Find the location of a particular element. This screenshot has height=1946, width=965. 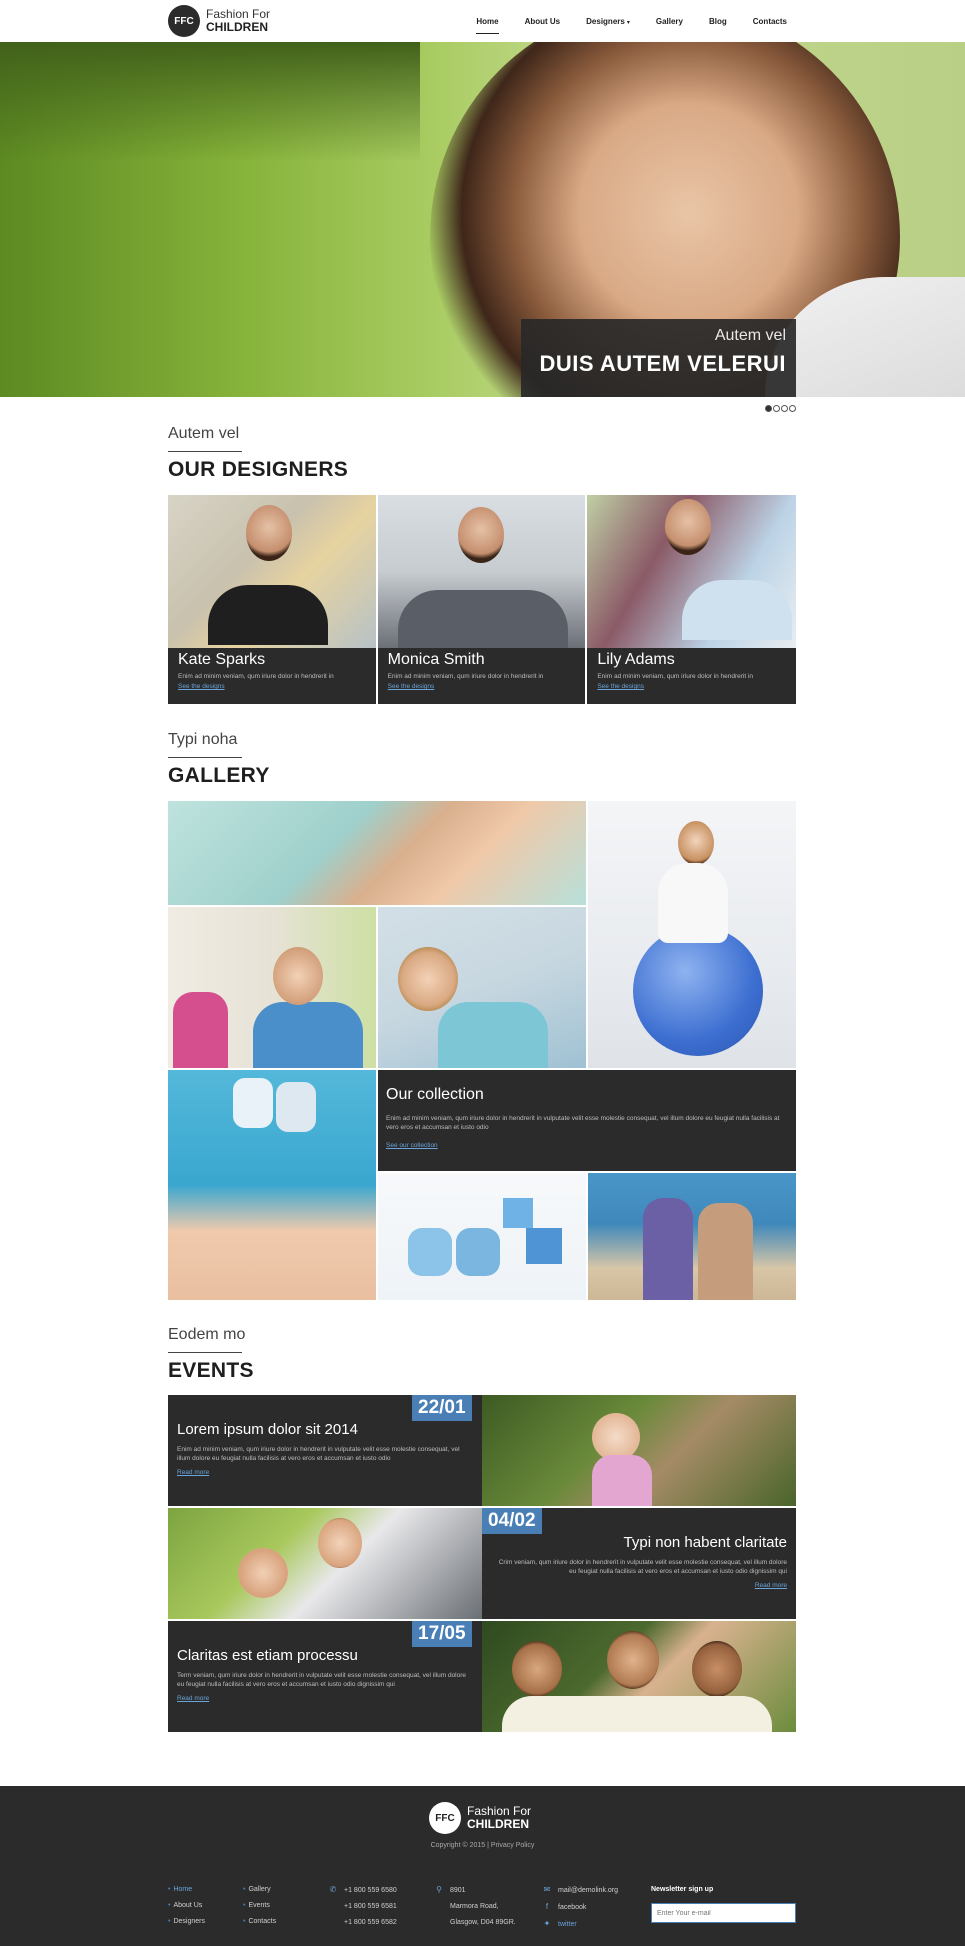

footer-link-about-us: • About Us is located at coordinates (186, 1906).